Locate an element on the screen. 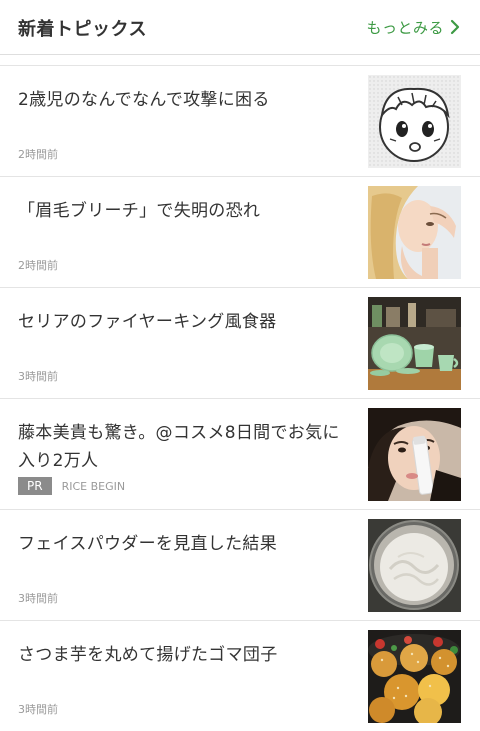 The image size is (480, 731). topic-title: フェイスパウダーを見直した結果 is located at coordinates (147, 544).